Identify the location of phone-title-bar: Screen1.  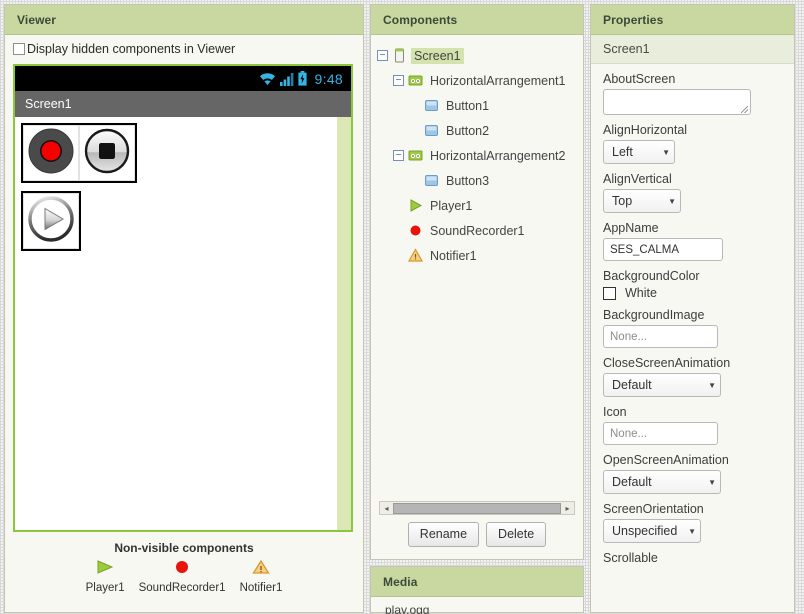
(183, 104).